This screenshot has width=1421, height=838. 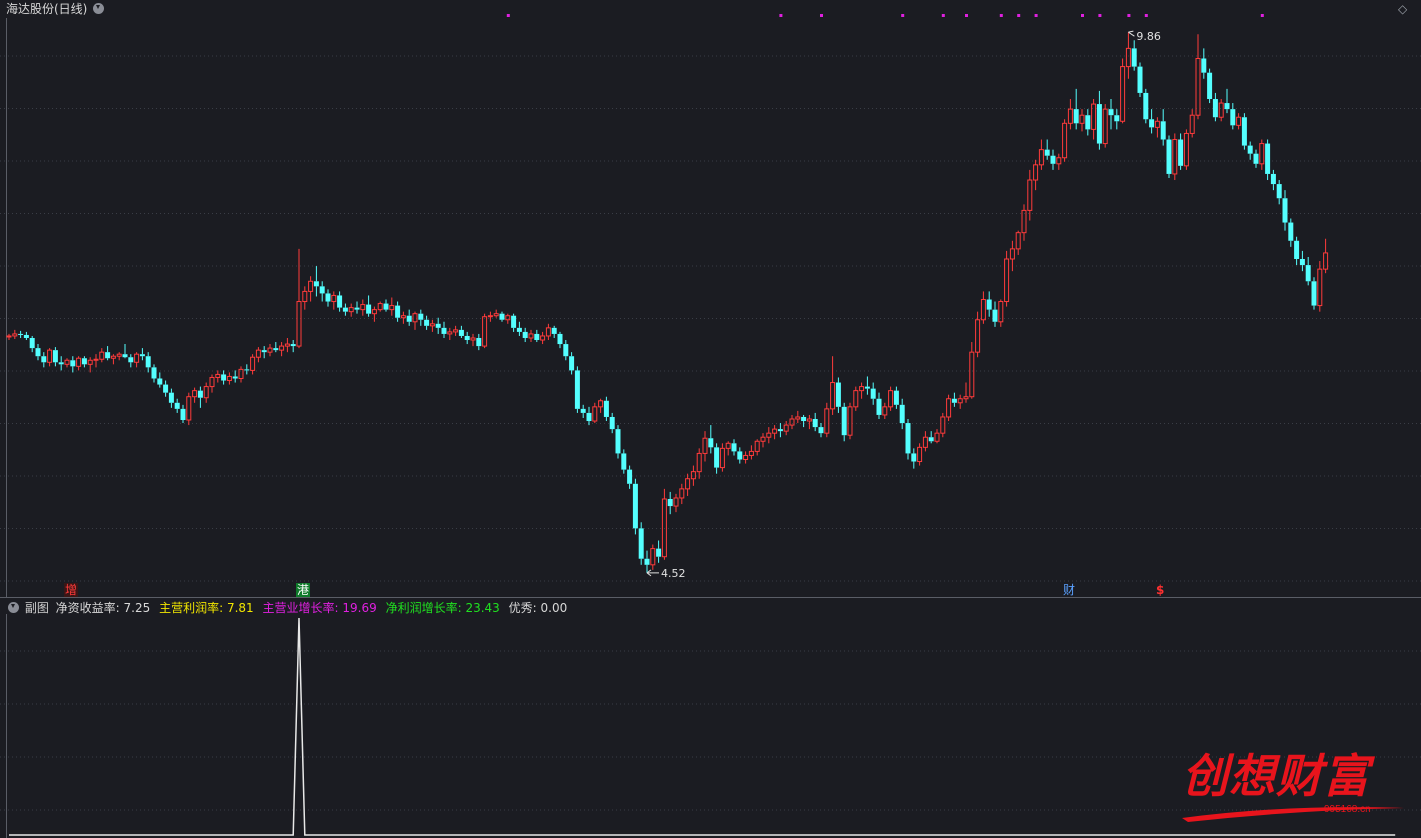 I want to click on event-marker-zeng: 增, so click(x=71, y=590).